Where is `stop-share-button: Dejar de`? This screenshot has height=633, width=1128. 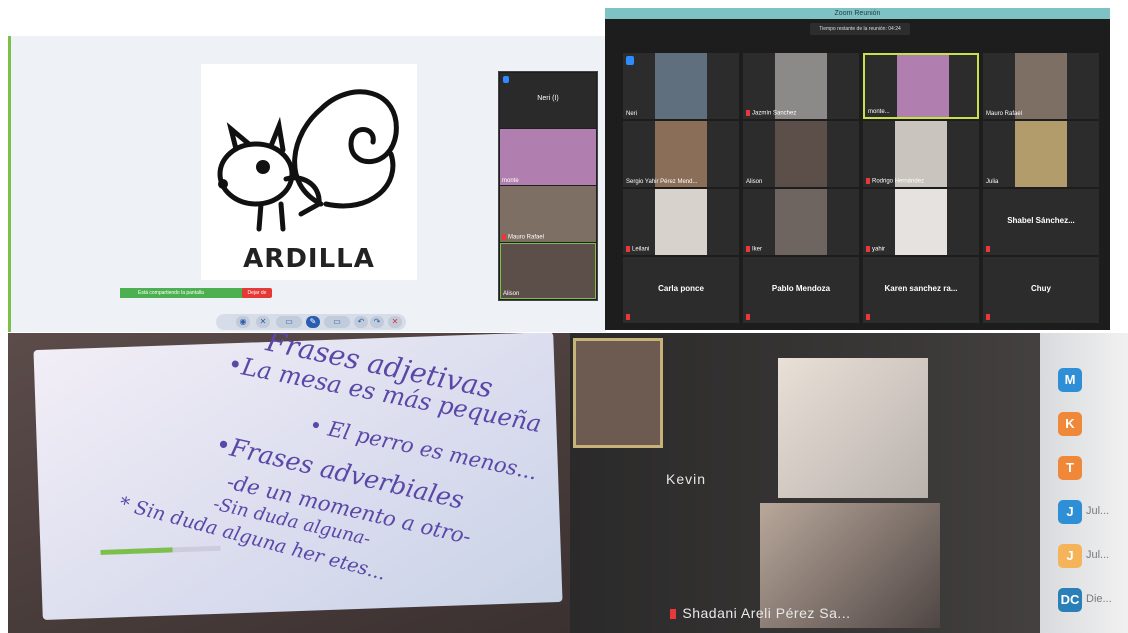 stop-share-button: Dejar de is located at coordinates (257, 293).